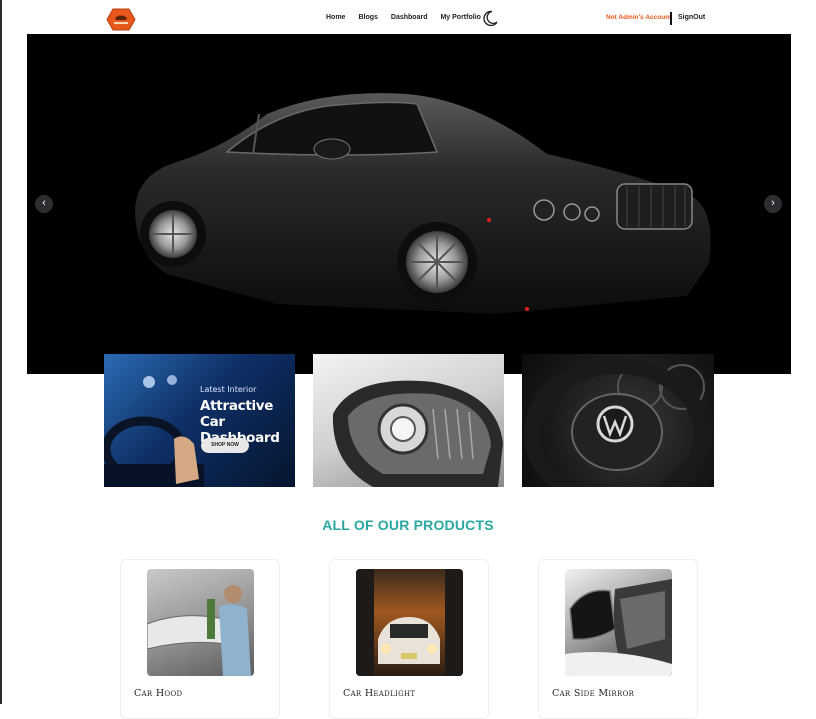 The height and width of the screenshot is (719, 816). I want to click on carousel-prev-button: ‹, so click(44, 204).